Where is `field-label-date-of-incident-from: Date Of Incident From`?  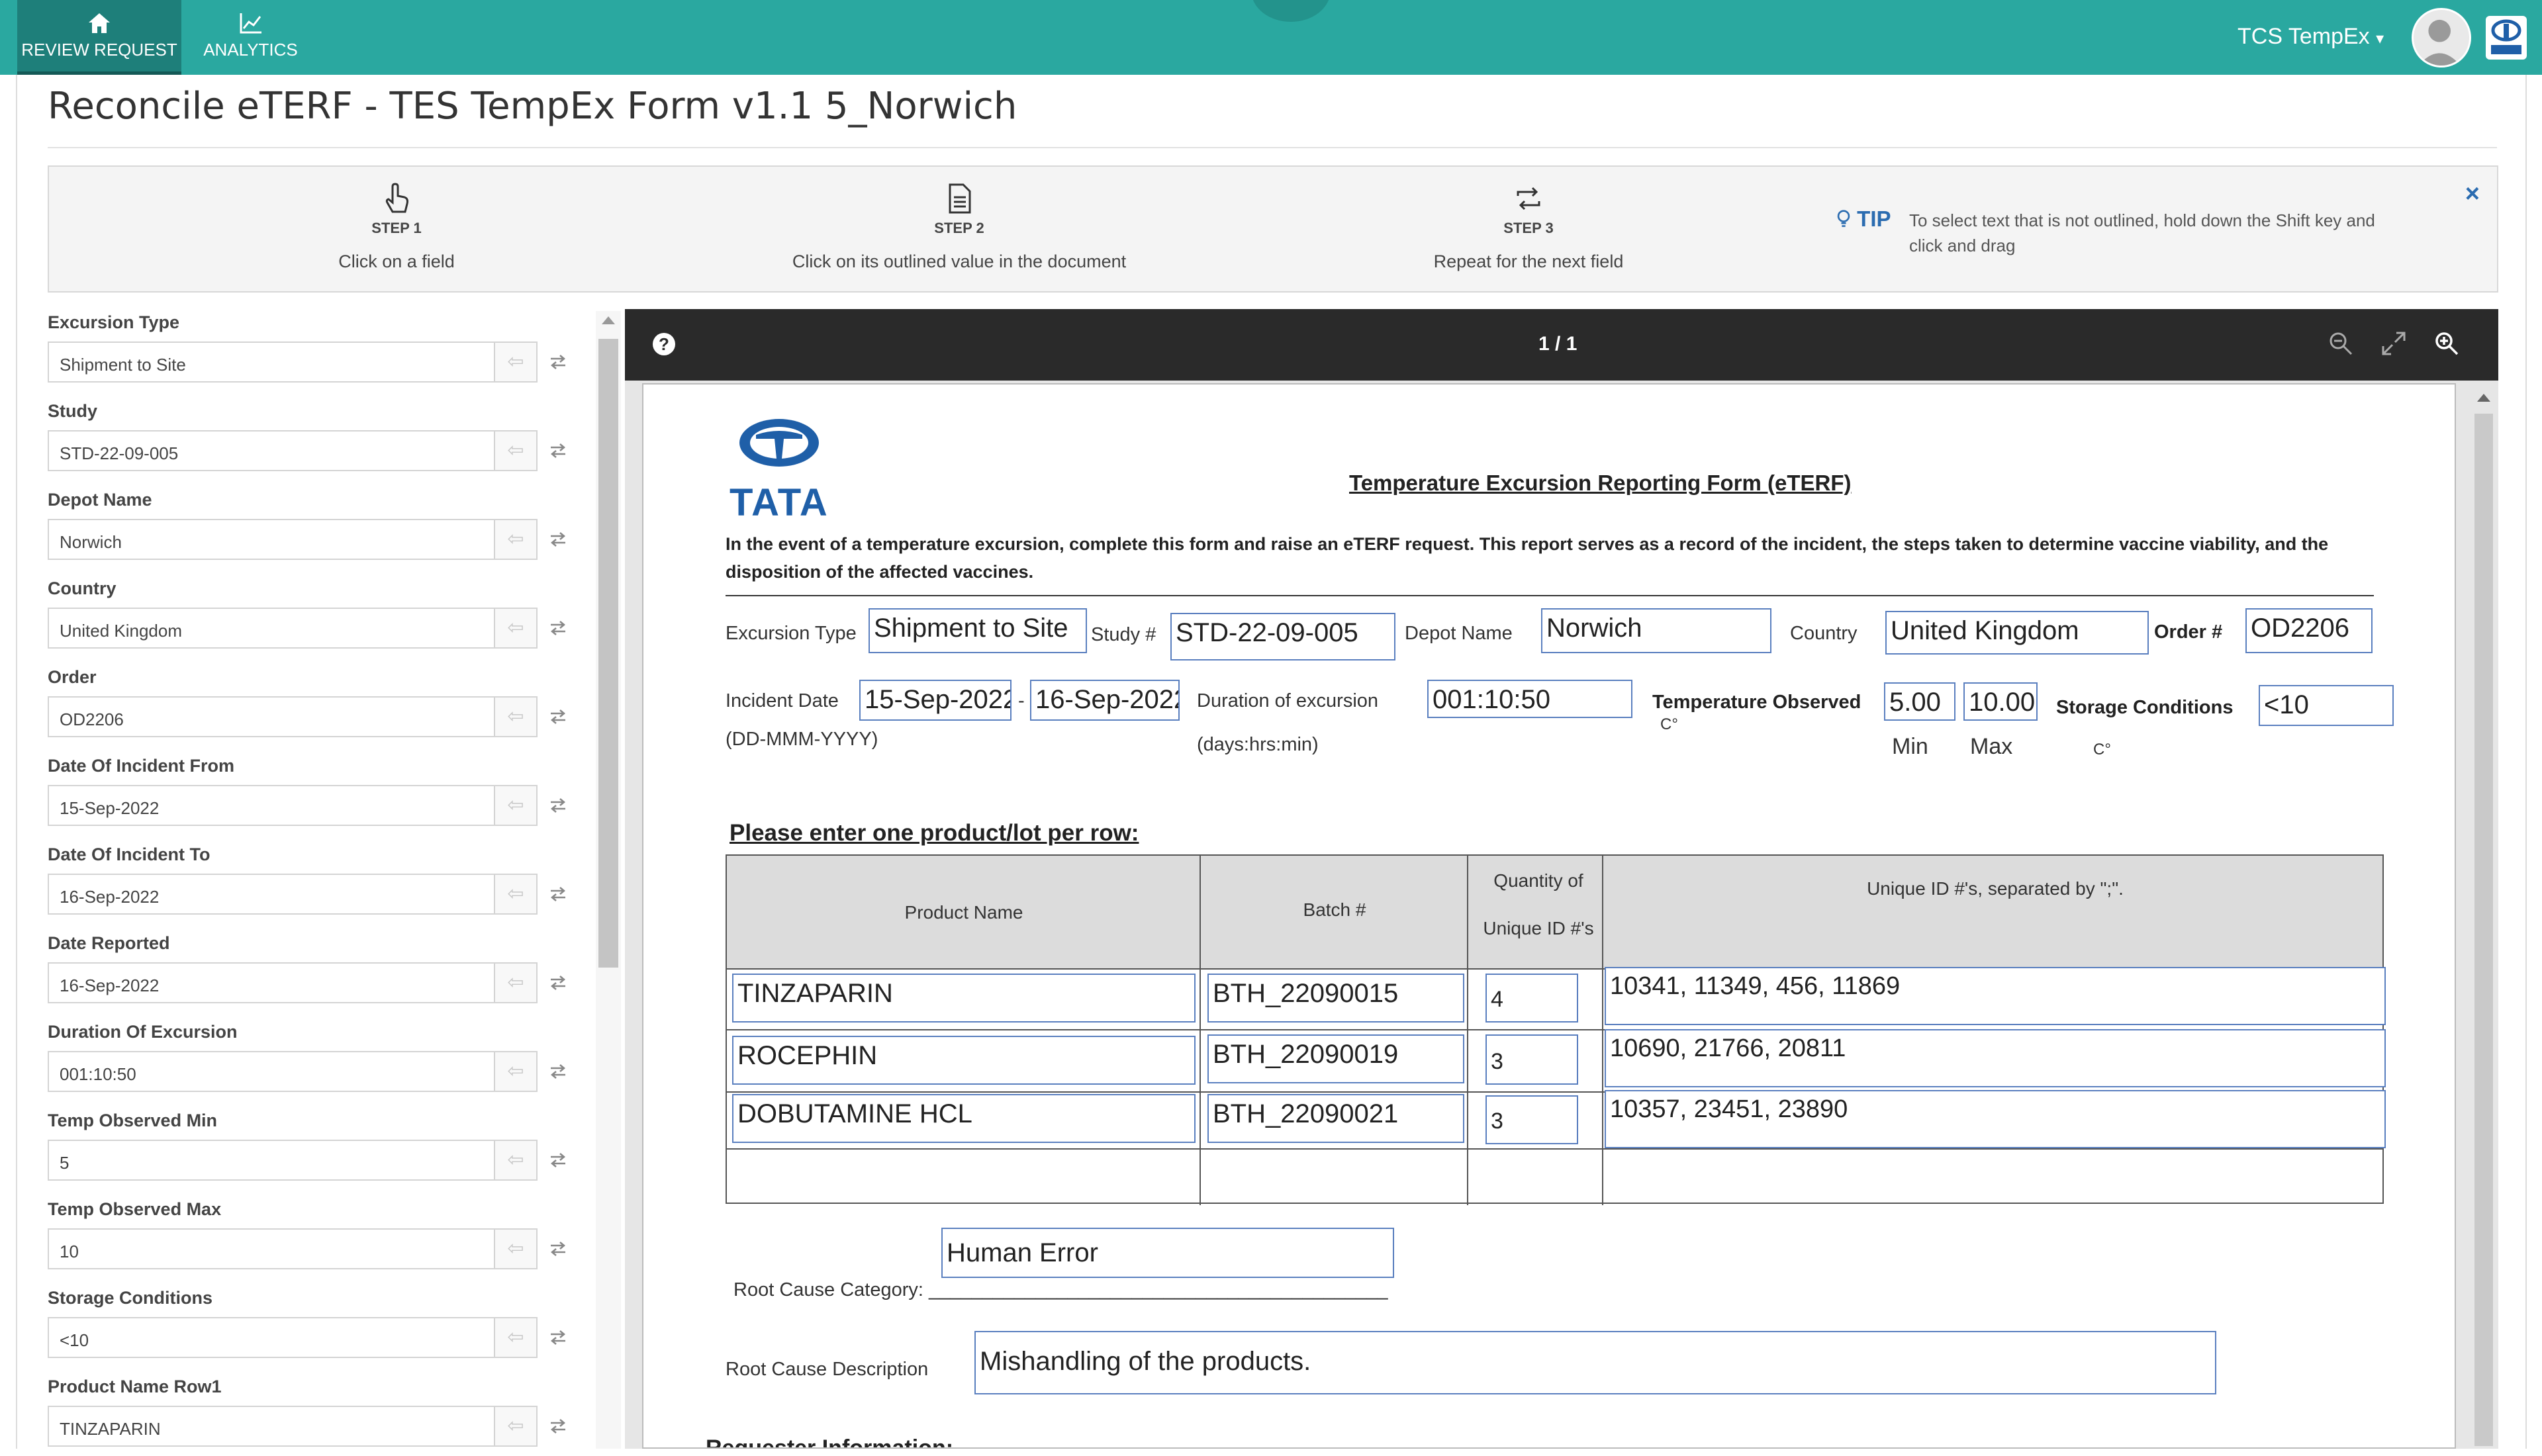
field-label-date-of-incident-from: Date Of Incident From is located at coordinates (142, 766).